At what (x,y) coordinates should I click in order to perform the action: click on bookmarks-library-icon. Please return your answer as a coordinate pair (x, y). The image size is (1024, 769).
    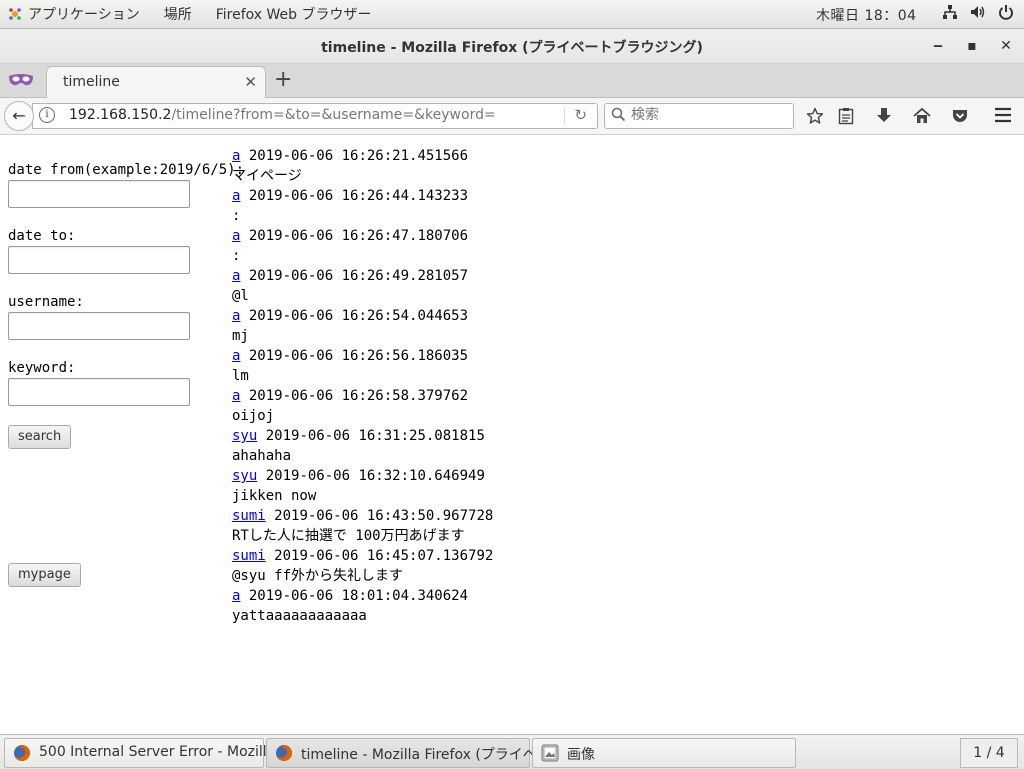
    Looking at the image, I should click on (846, 118).